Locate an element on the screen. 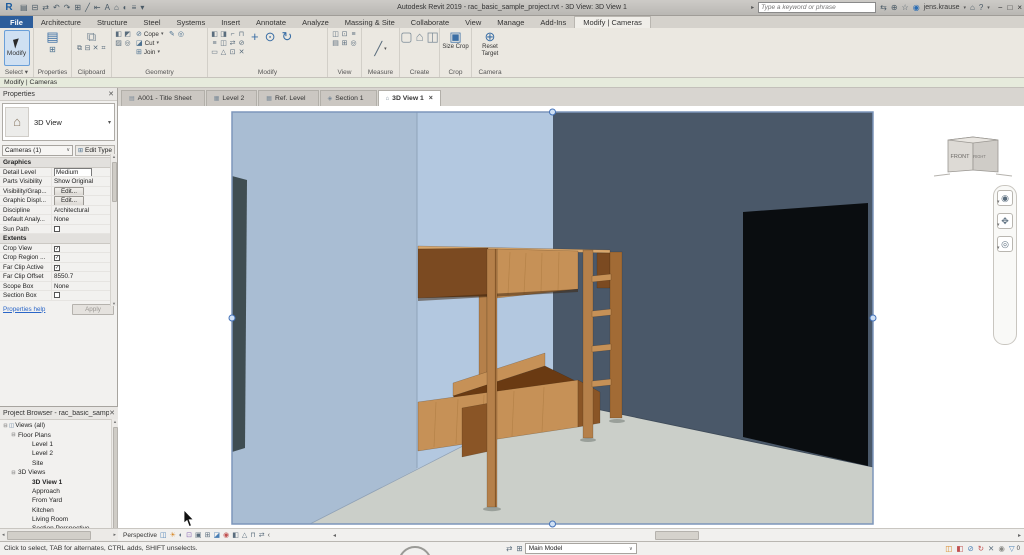 Image resolution: width=1024 pixels, height=555 pixels. view-control-icon: ☀ is located at coordinates (173, 535).